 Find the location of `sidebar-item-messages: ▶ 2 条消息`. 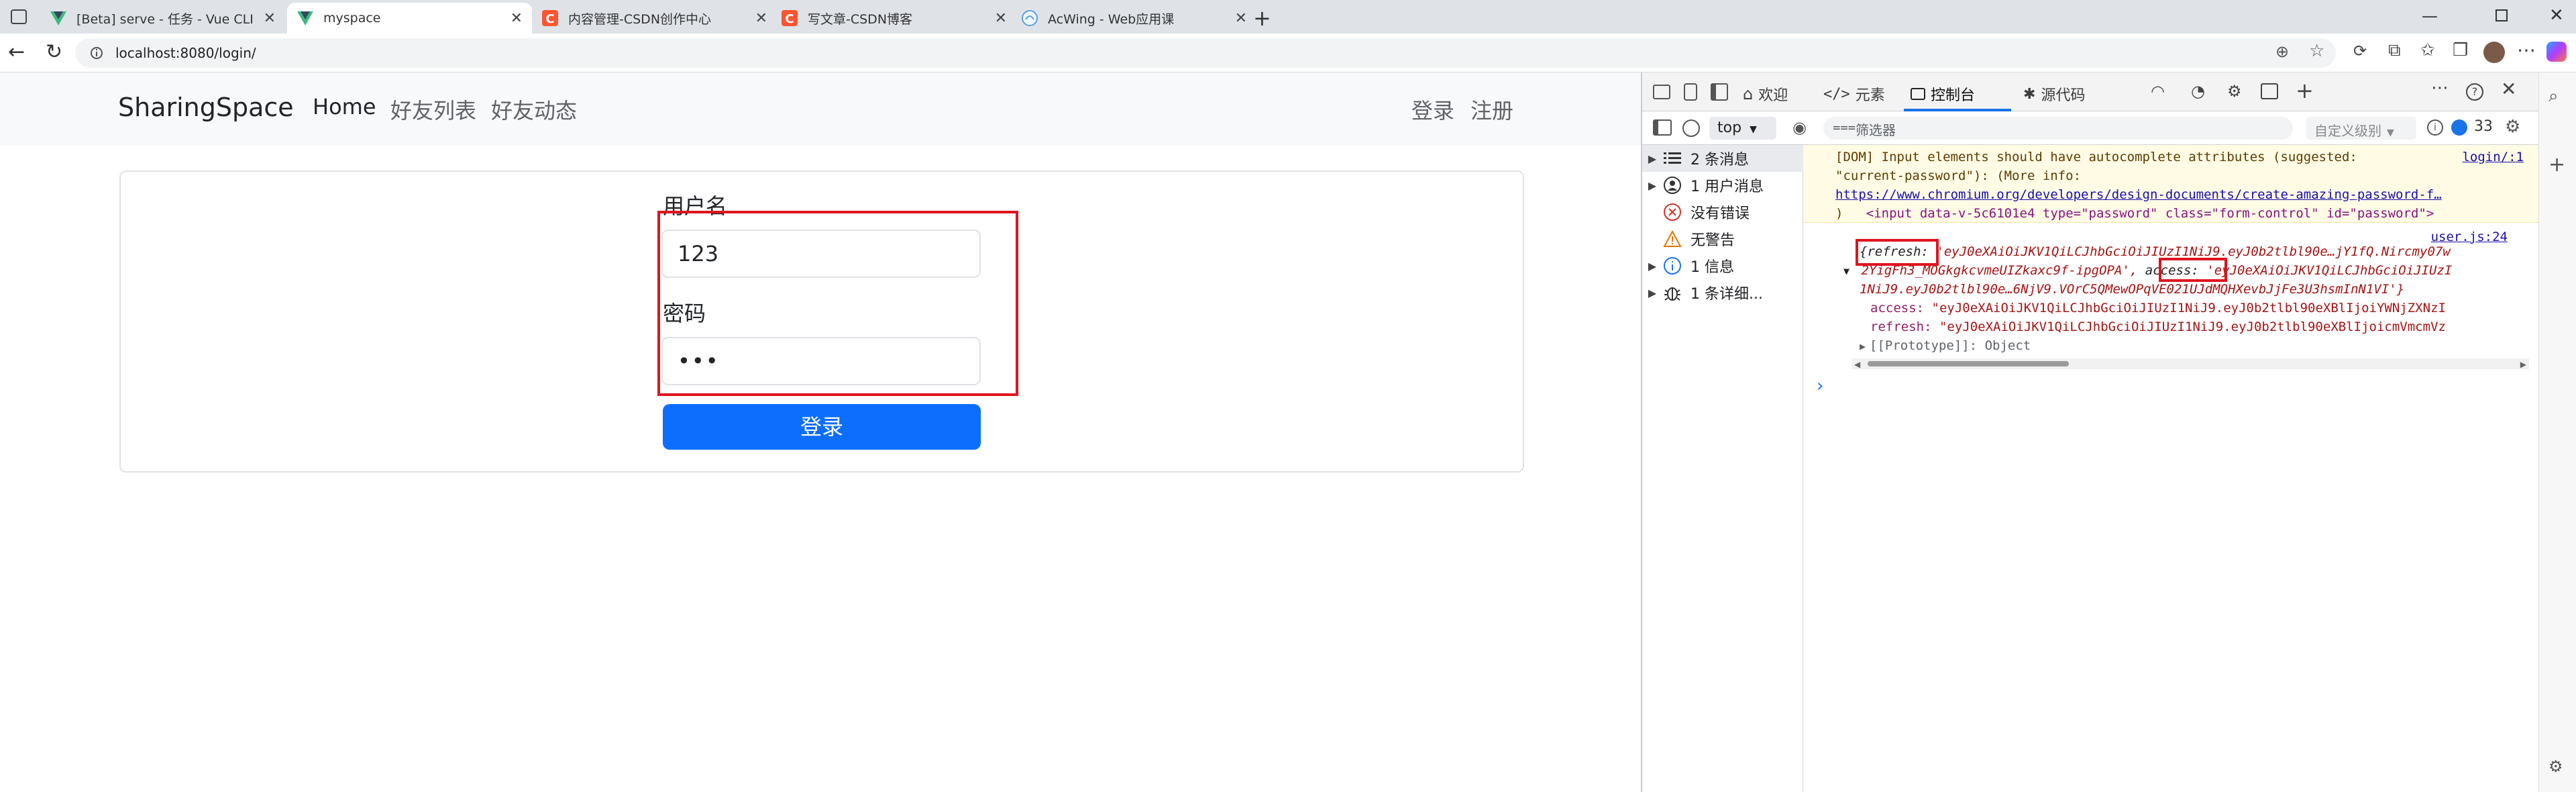

sidebar-item-messages: ▶ 2 条消息 is located at coordinates (1722, 158).